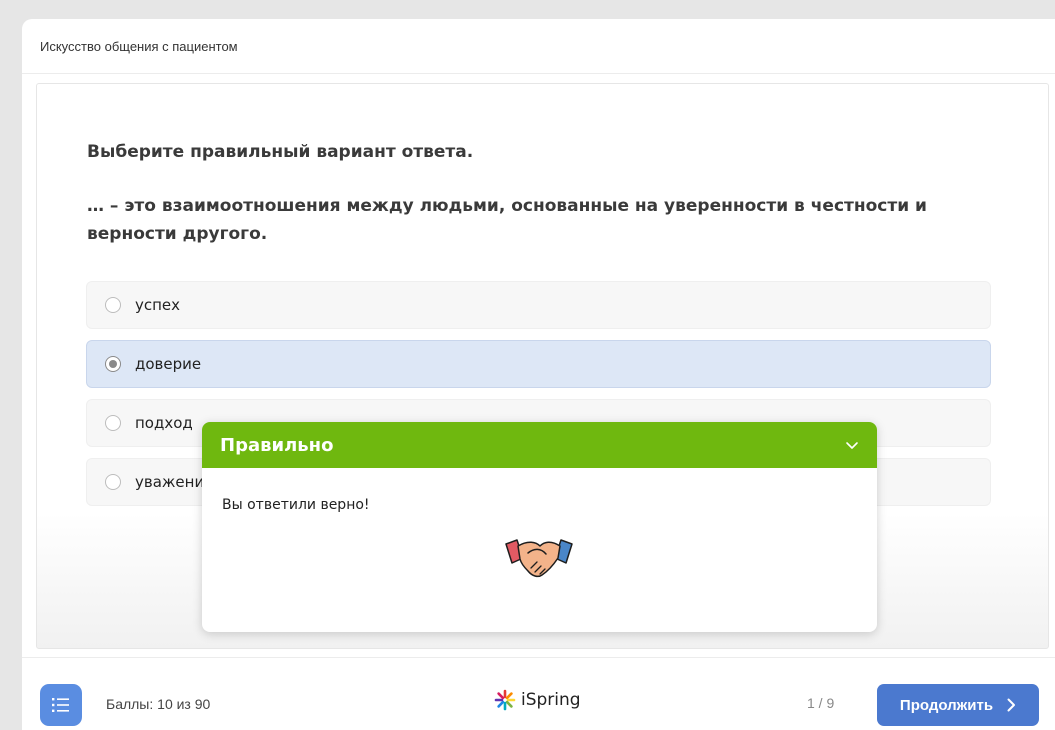 The height and width of the screenshot is (730, 1055). Describe the element at coordinates (946, 705) in the screenshot. I see `continue-label: Продолжить` at that location.